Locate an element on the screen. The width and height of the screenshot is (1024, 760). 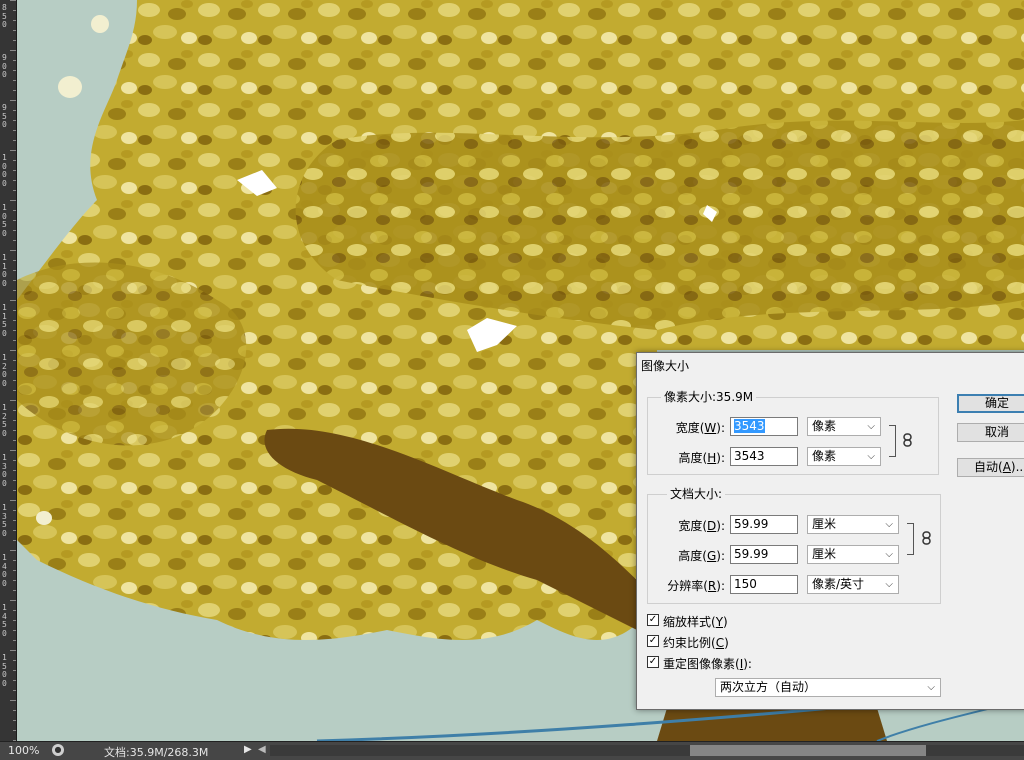
resolution-unit-select: 像素/英寸 ⌵ is located at coordinates (853, 584).